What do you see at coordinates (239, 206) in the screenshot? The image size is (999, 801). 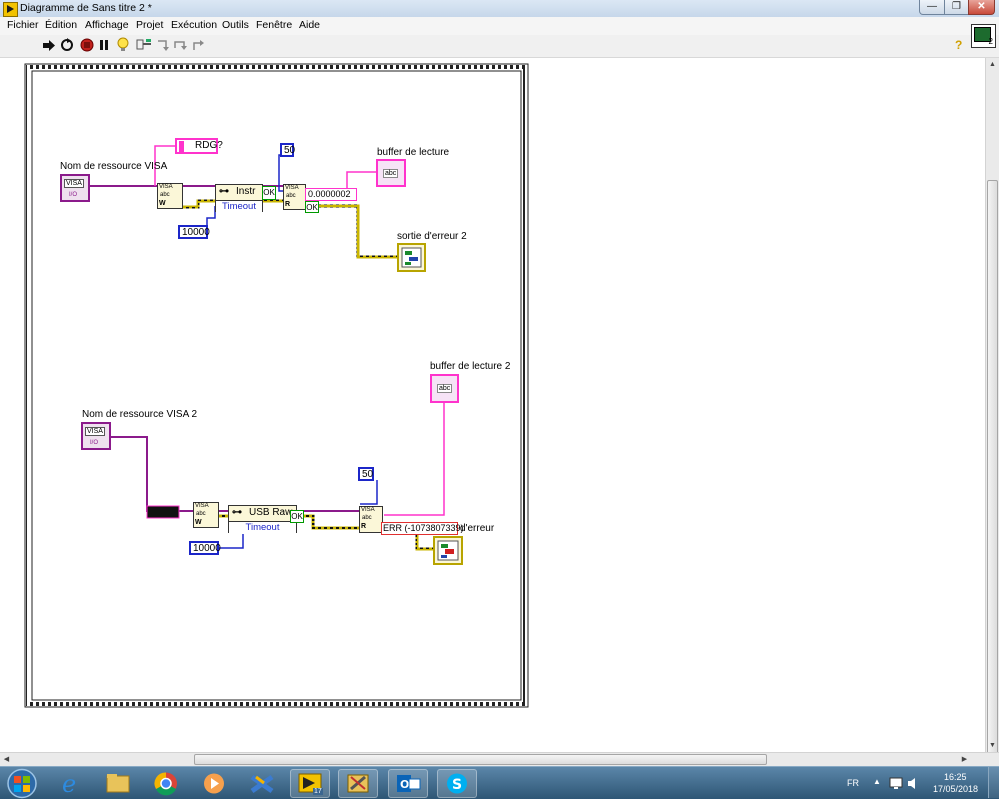 I see `property-timeout-field: Timeout` at bounding box center [239, 206].